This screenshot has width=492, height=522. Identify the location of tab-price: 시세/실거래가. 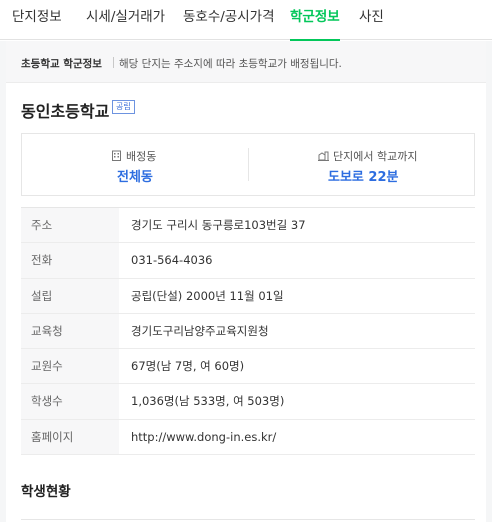
(125, 20).